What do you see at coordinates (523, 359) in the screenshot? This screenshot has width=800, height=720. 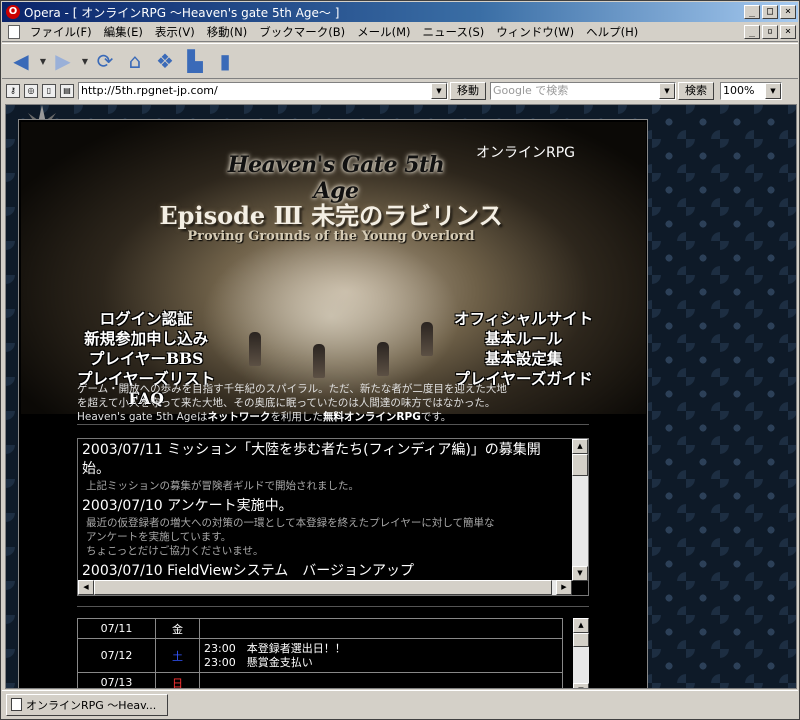 I see `nav-basic-settings: 基本設定集` at bounding box center [523, 359].